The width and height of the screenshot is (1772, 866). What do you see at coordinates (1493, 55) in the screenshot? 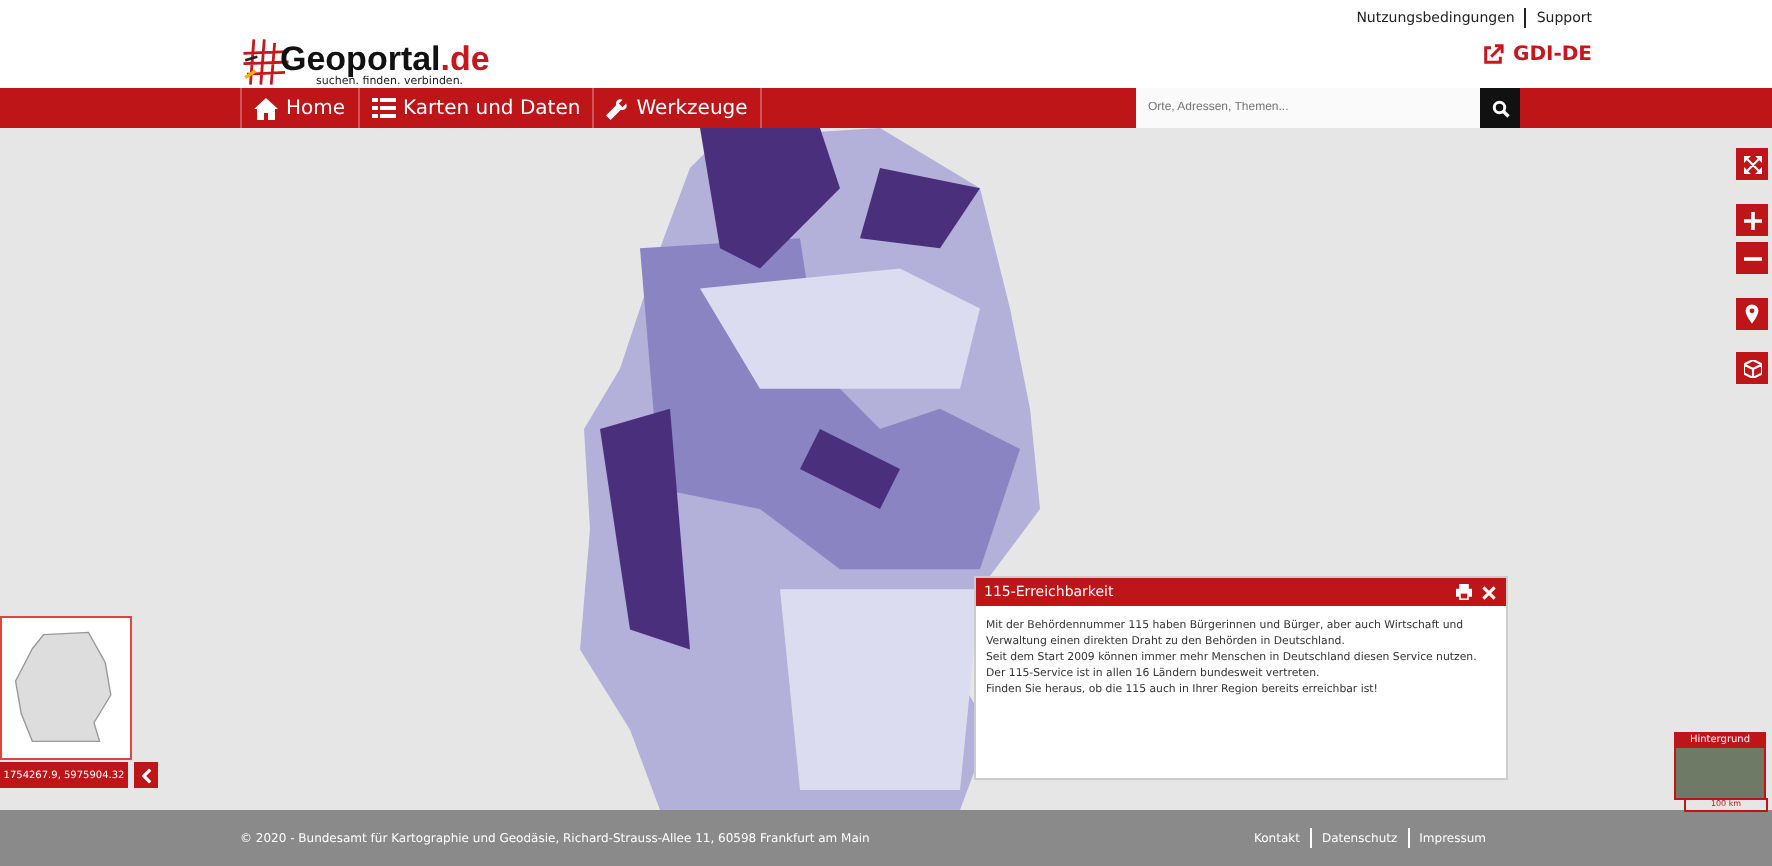
I see `external-link-icon` at bounding box center [1493, 55].